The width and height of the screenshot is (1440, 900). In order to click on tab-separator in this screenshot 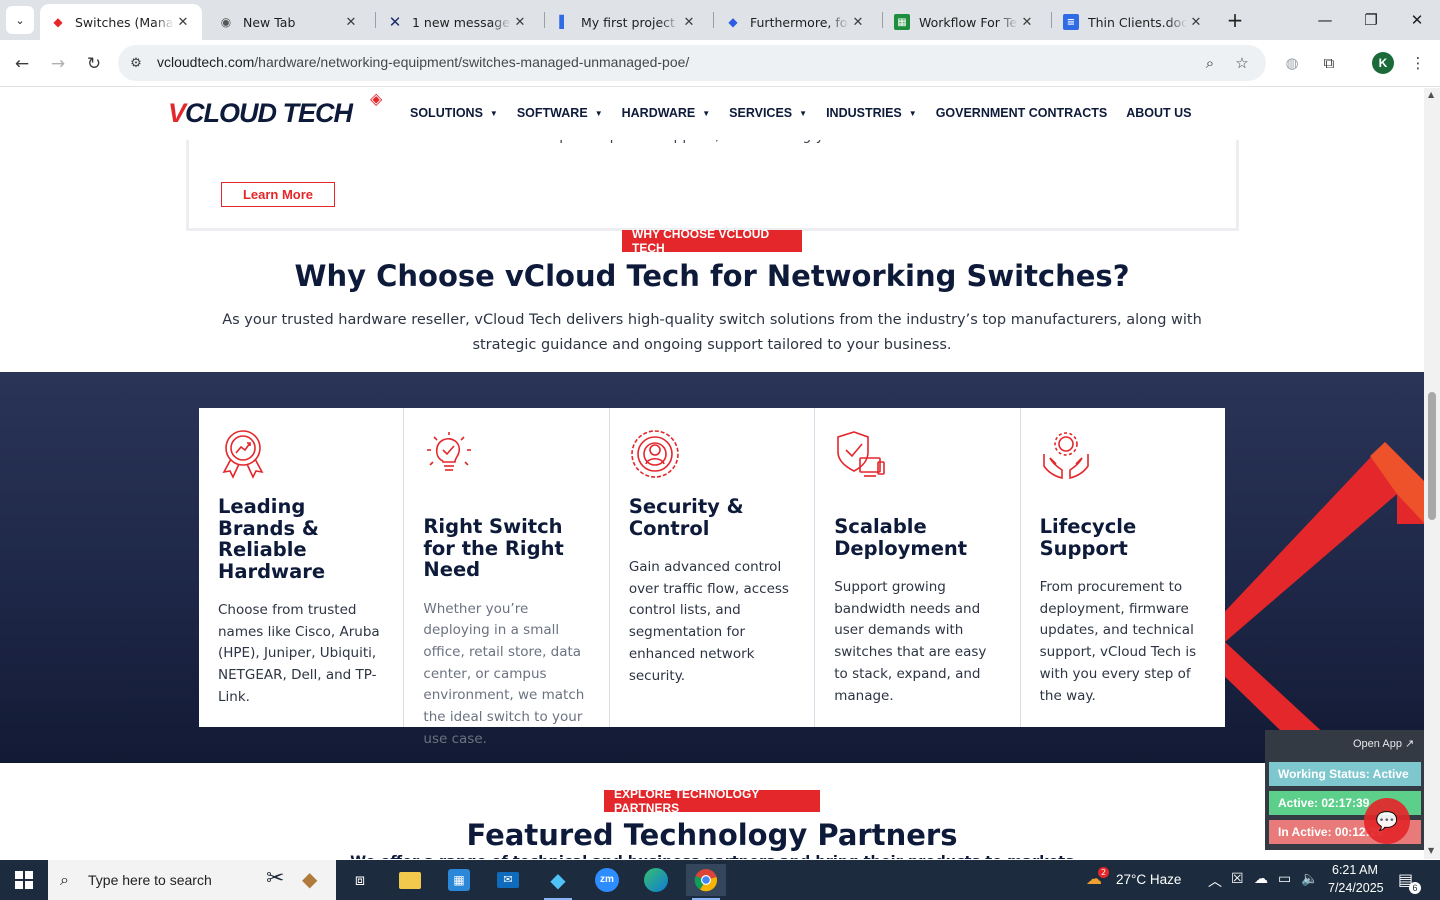, I will do `click(1051, 20)`.